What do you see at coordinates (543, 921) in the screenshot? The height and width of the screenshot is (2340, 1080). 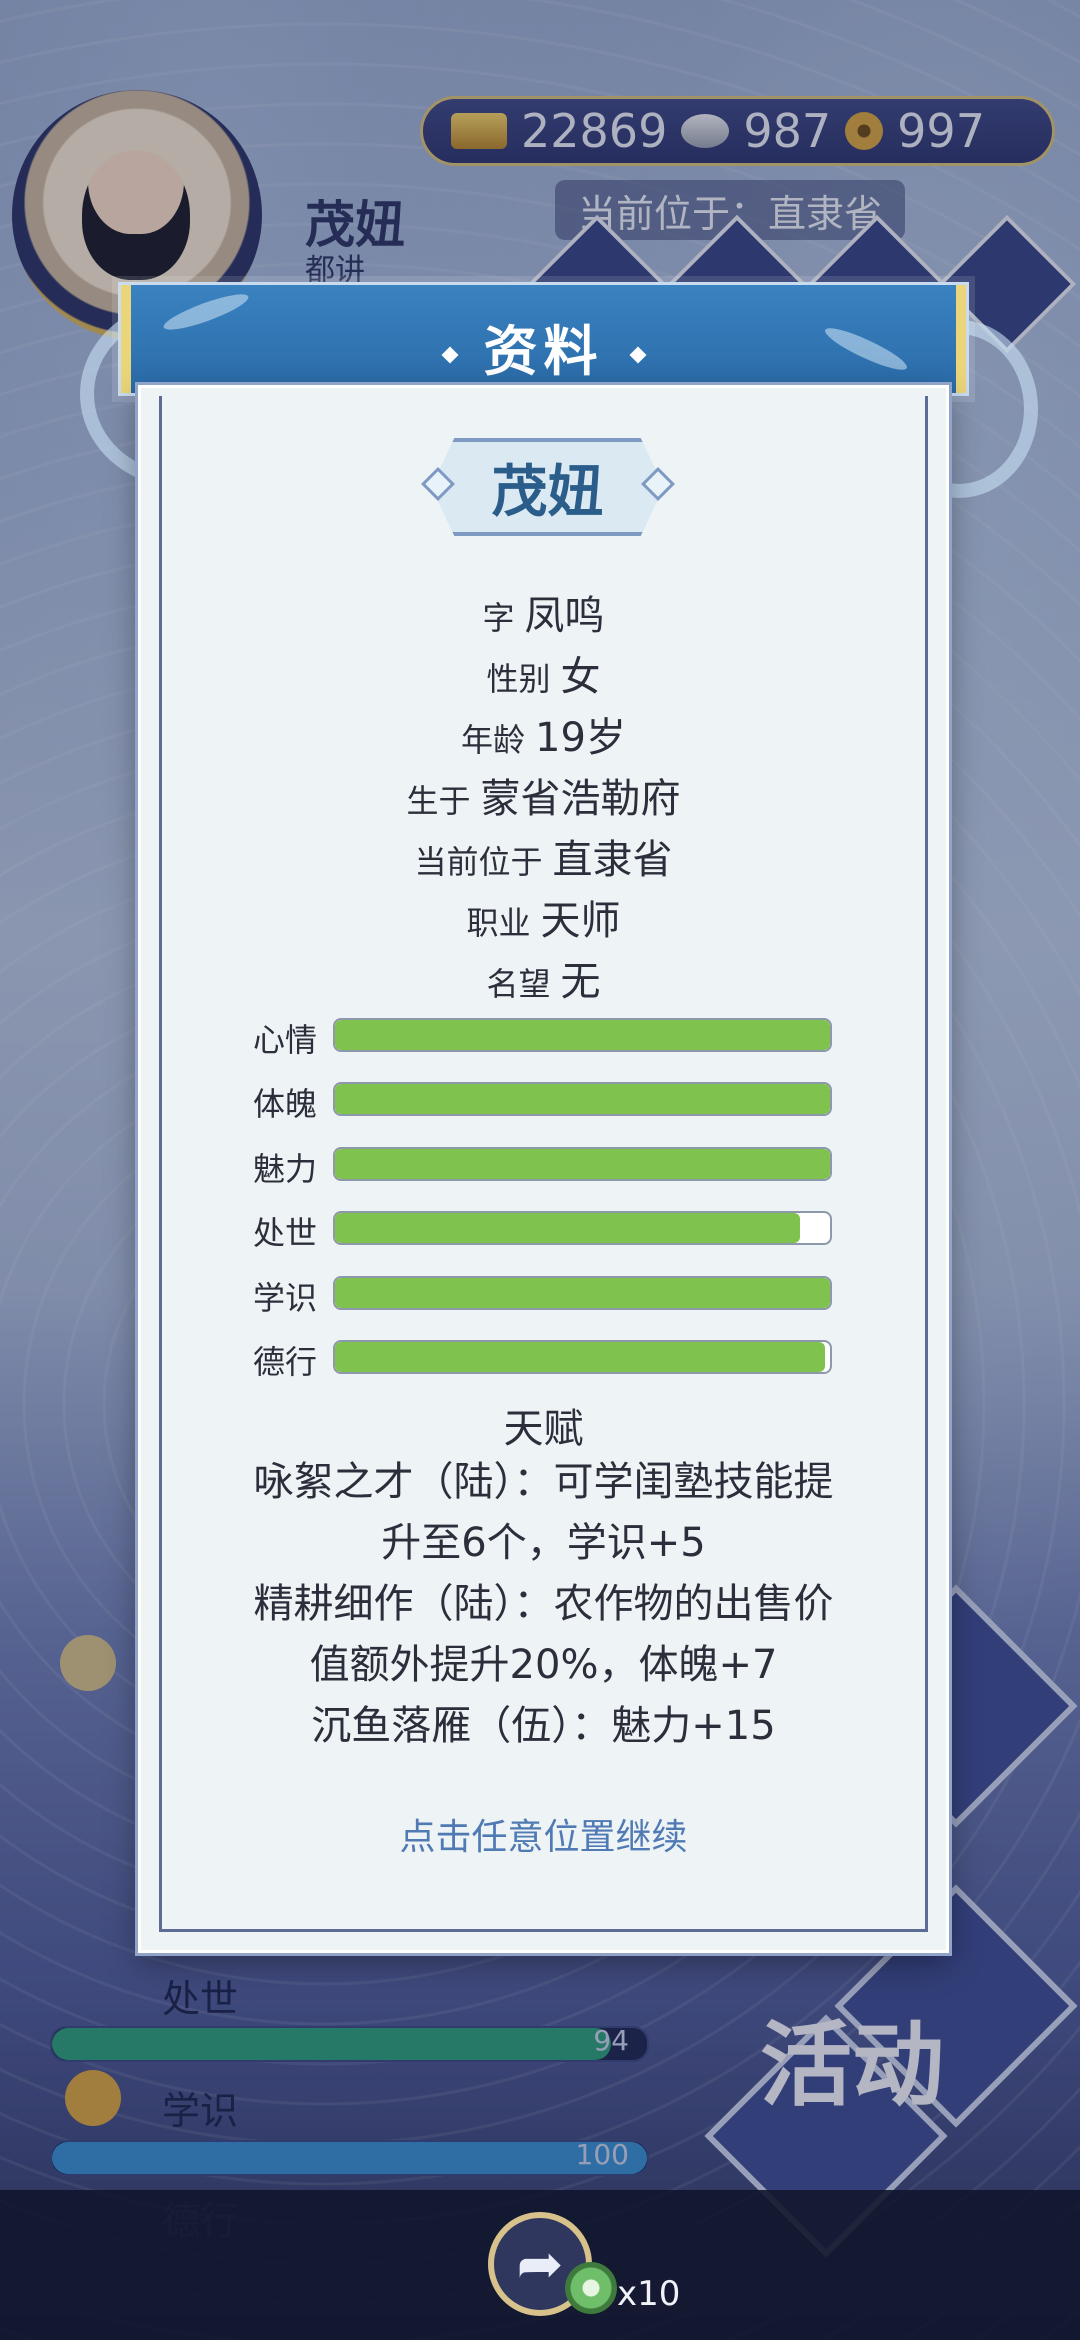 I see `info-occupation: 职业 天师` at bounding box center [543, 921].